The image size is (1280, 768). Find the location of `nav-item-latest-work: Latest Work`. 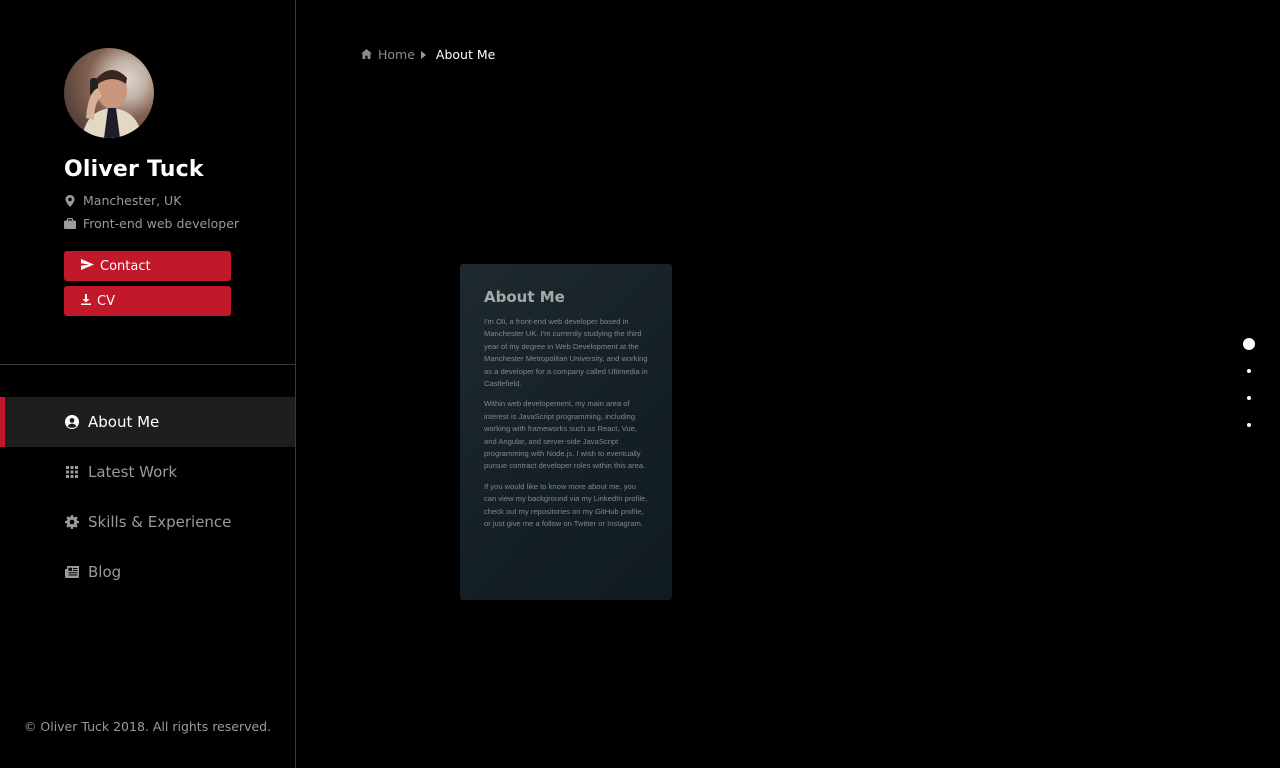

nav-item-latest-work: Latest Work is located at coordinates (147, 472).